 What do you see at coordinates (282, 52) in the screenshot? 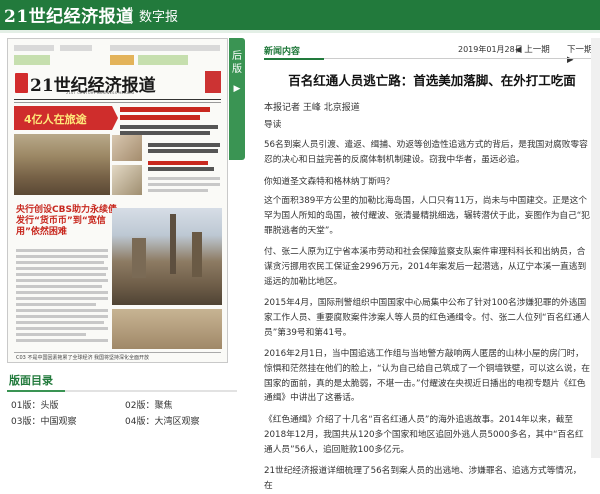
I see `news-content-label: 新闻内容` at bounding box center [282, 52].